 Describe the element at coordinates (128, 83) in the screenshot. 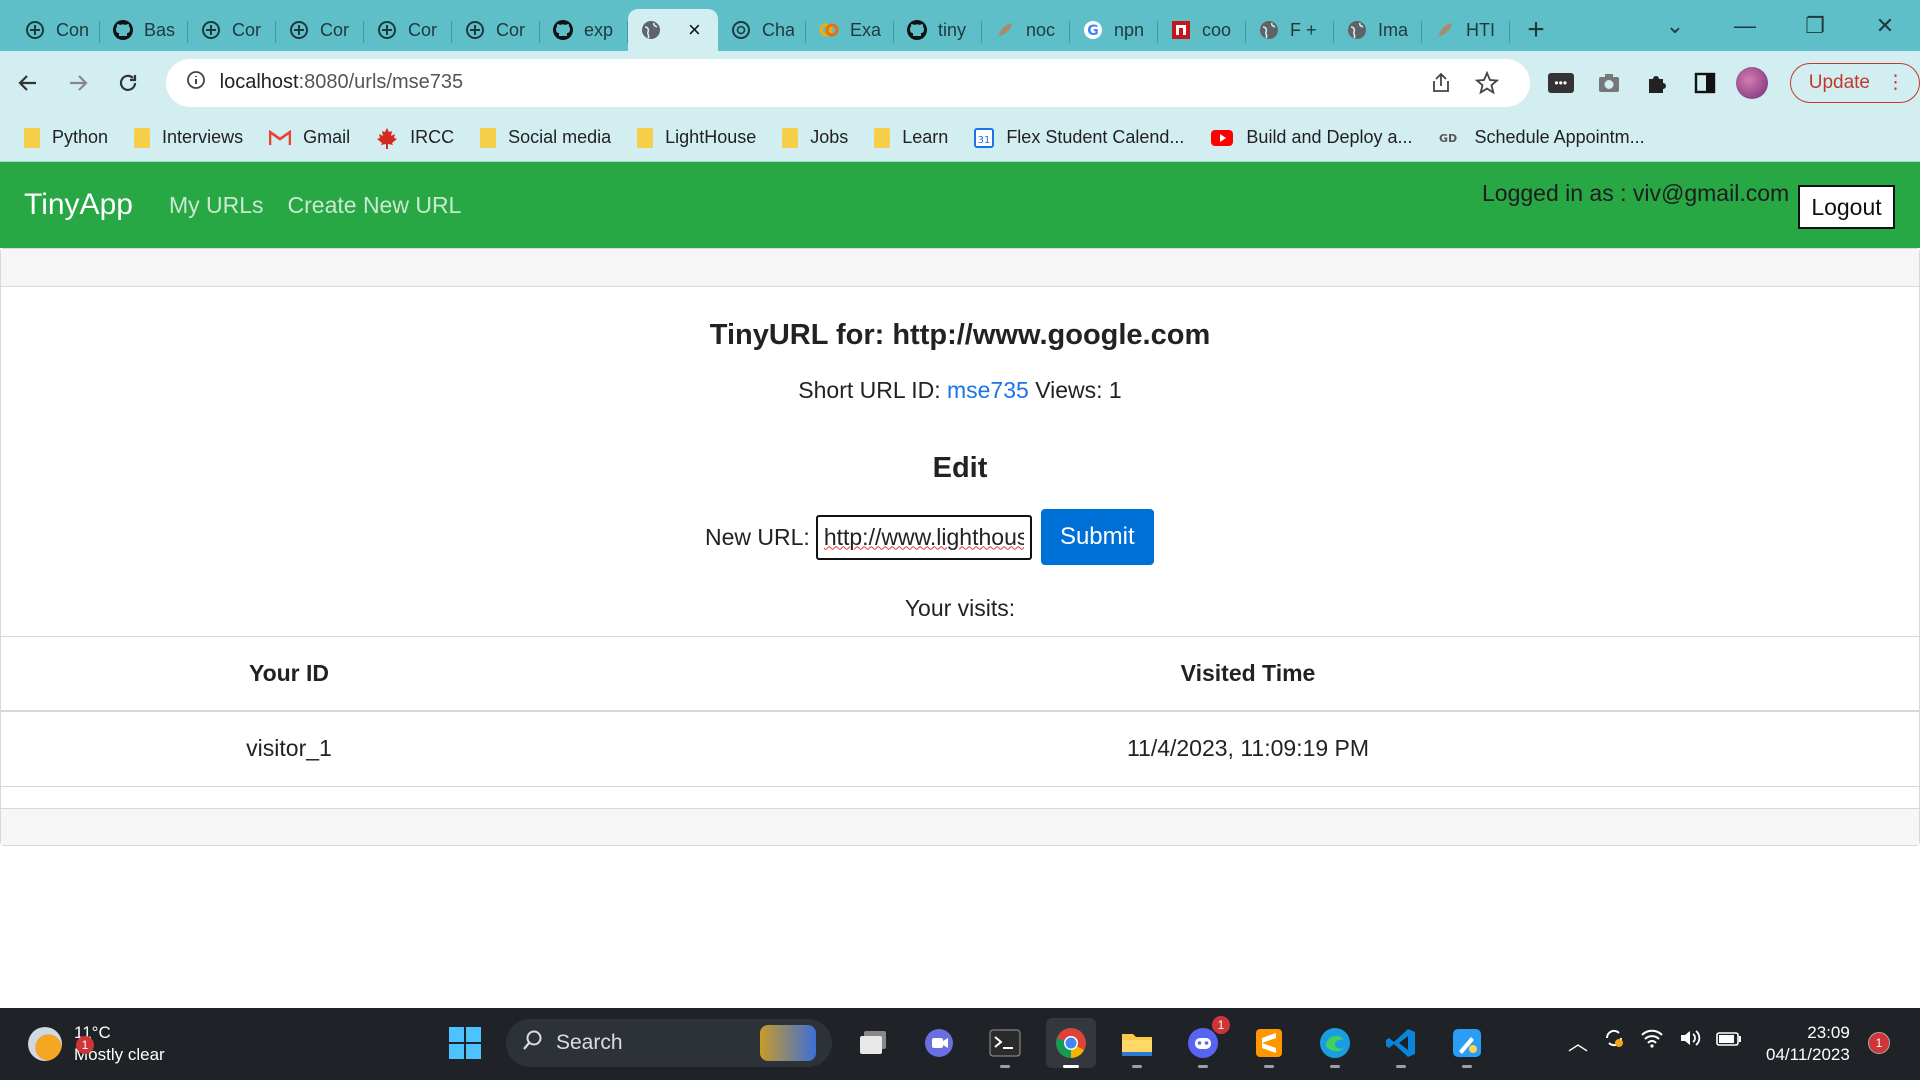

I see `reload-icon` at that location.